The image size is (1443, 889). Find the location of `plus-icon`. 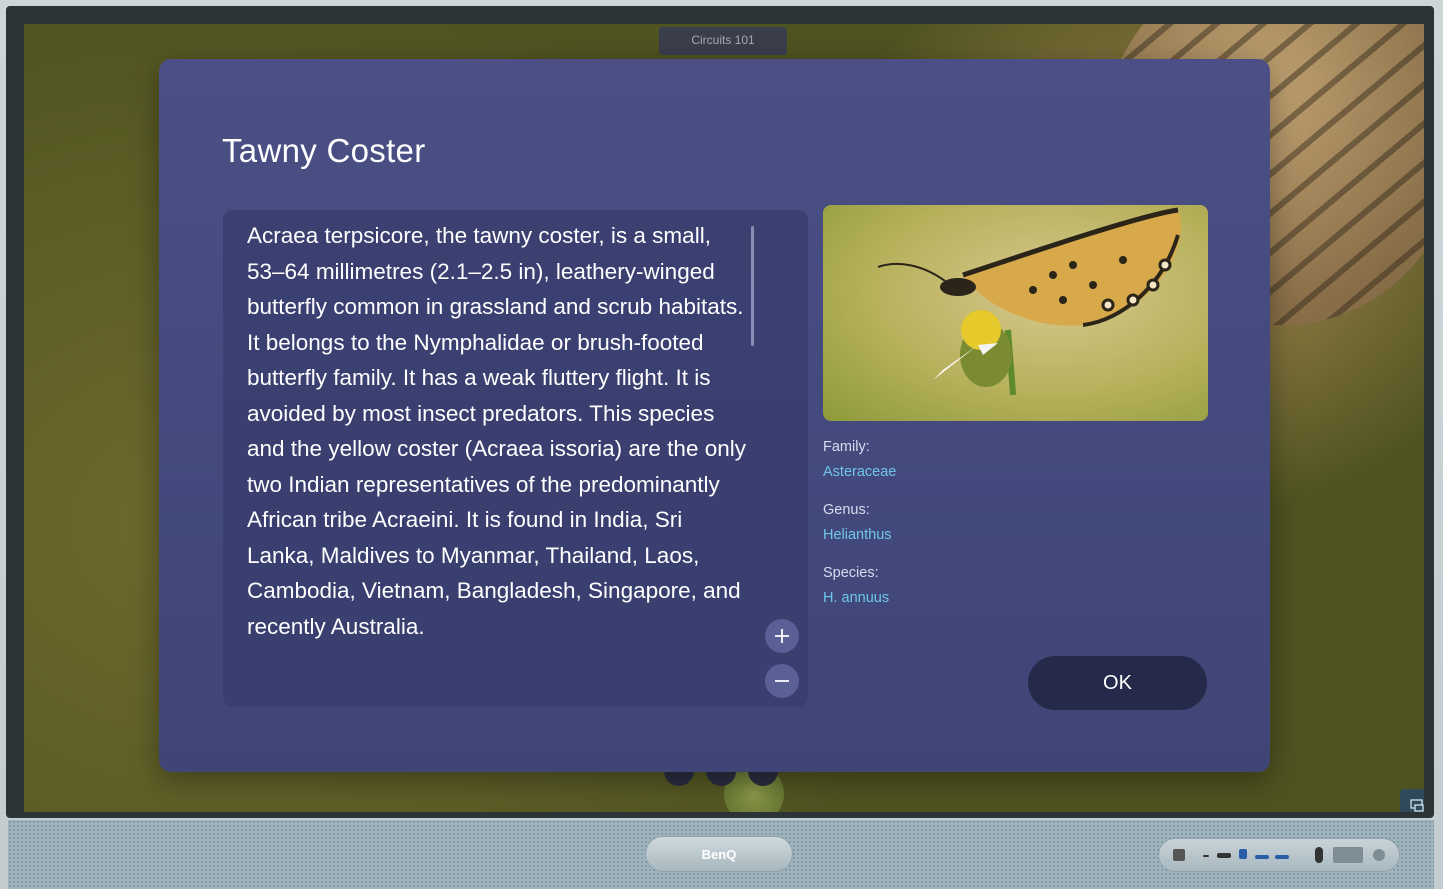

plus-icon is located at coordinates (782, 636).